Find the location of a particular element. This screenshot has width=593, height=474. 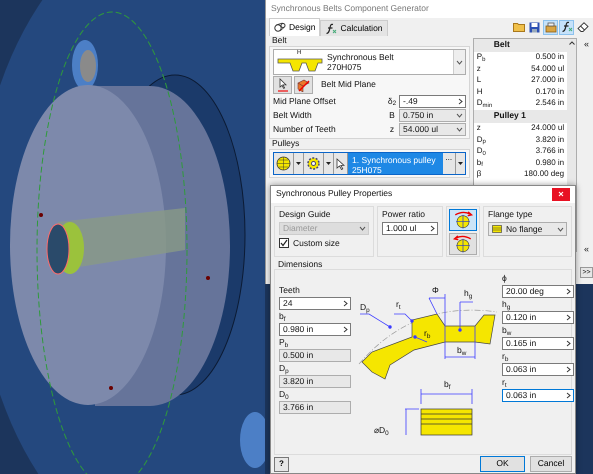

field-label: Belt Width is located at coordinates (293, 115).